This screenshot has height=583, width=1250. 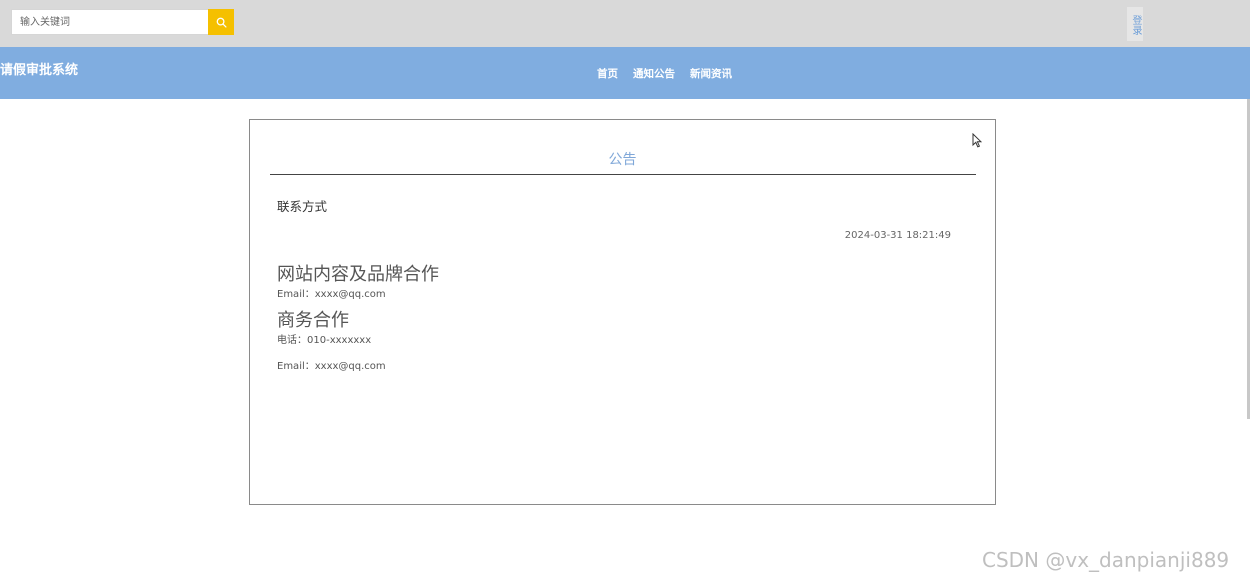 I want to click on login-link: 登录, so click(x=1135, y=24).